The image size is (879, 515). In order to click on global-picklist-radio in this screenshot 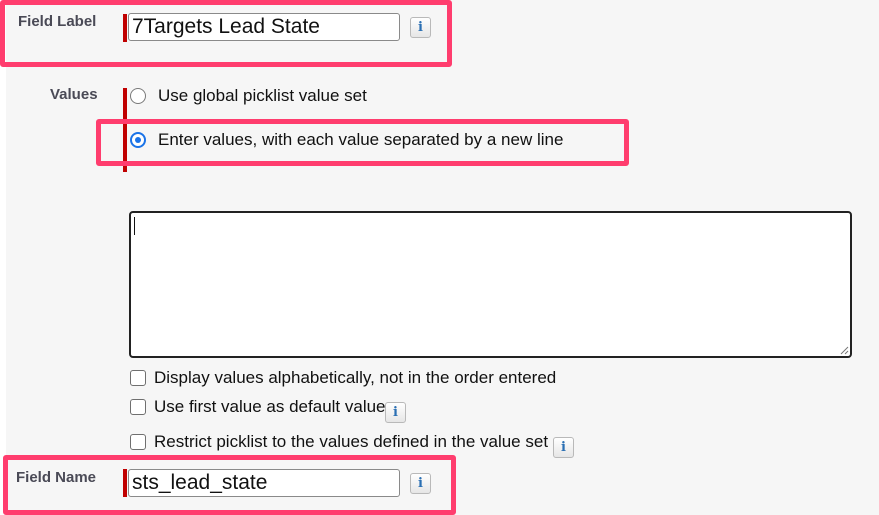, I will do `click(138, 96)`.